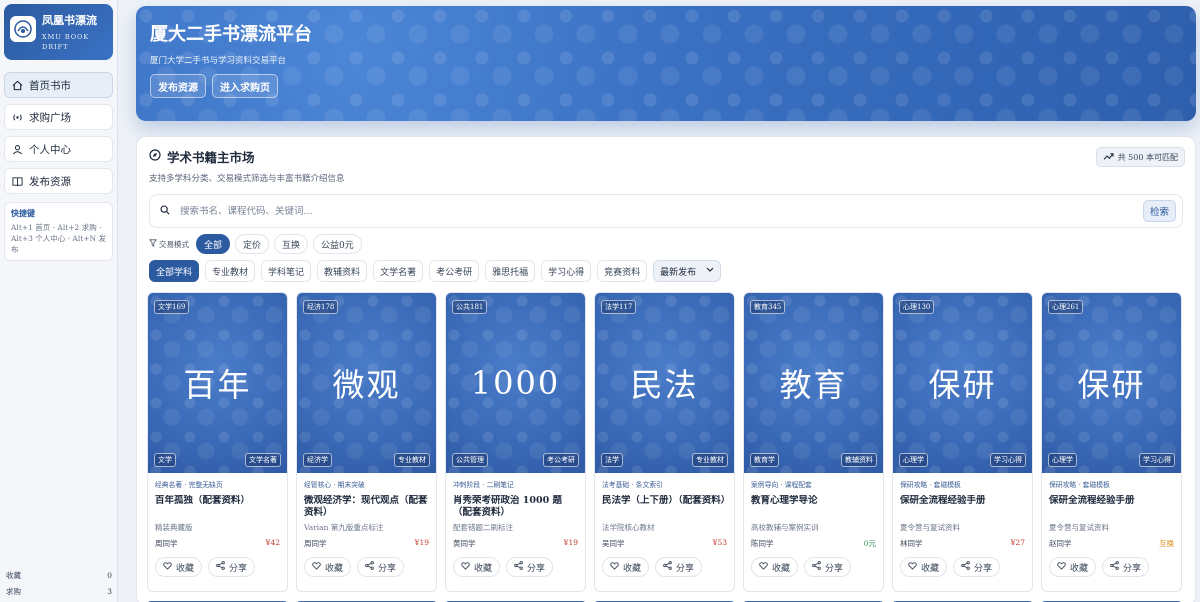 The height and width of the screenshot is (602, 1200). I want to click on book-cover: 文学169 百年 文学 文学名著, so click(217, 383).